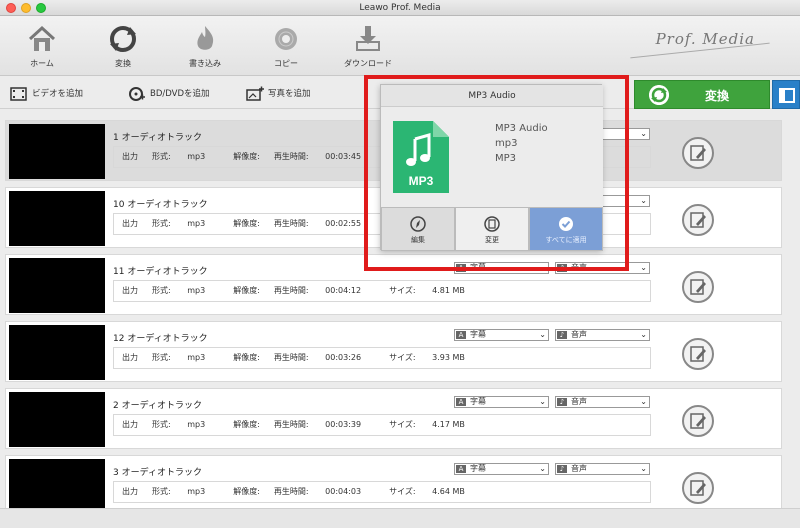 This screenshot has height=528, width=800. I want to click on download-tab: ダウンロード, so click(368, 46).